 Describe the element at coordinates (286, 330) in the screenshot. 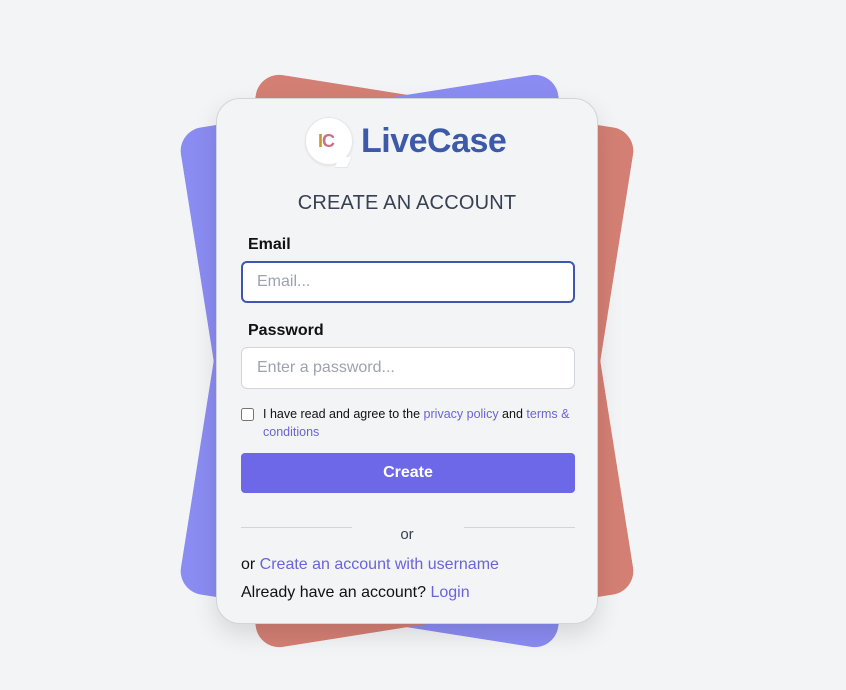

I see `password-label: Password` at that location.